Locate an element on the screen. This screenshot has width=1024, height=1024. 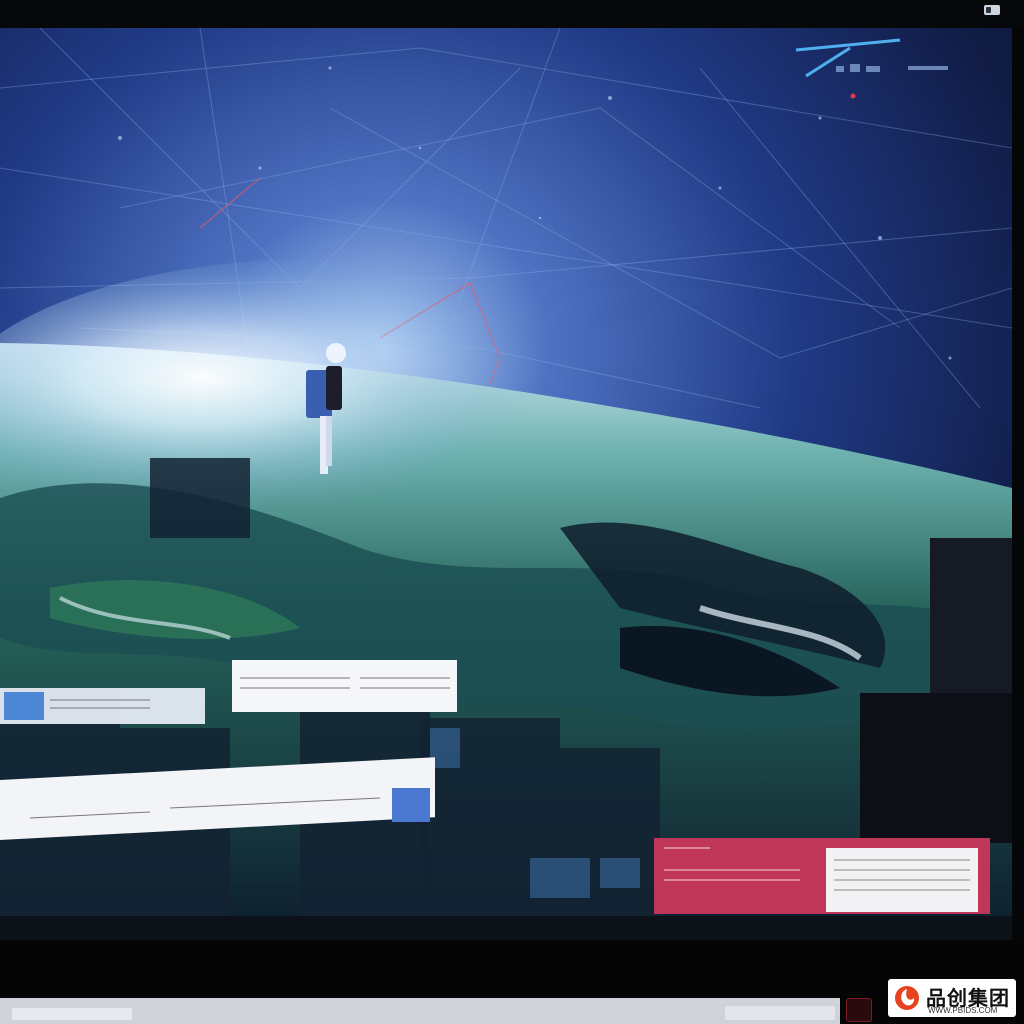
watermark-subtitle: WWW.PBIDS.COM is located at coordinates (963, 1010).